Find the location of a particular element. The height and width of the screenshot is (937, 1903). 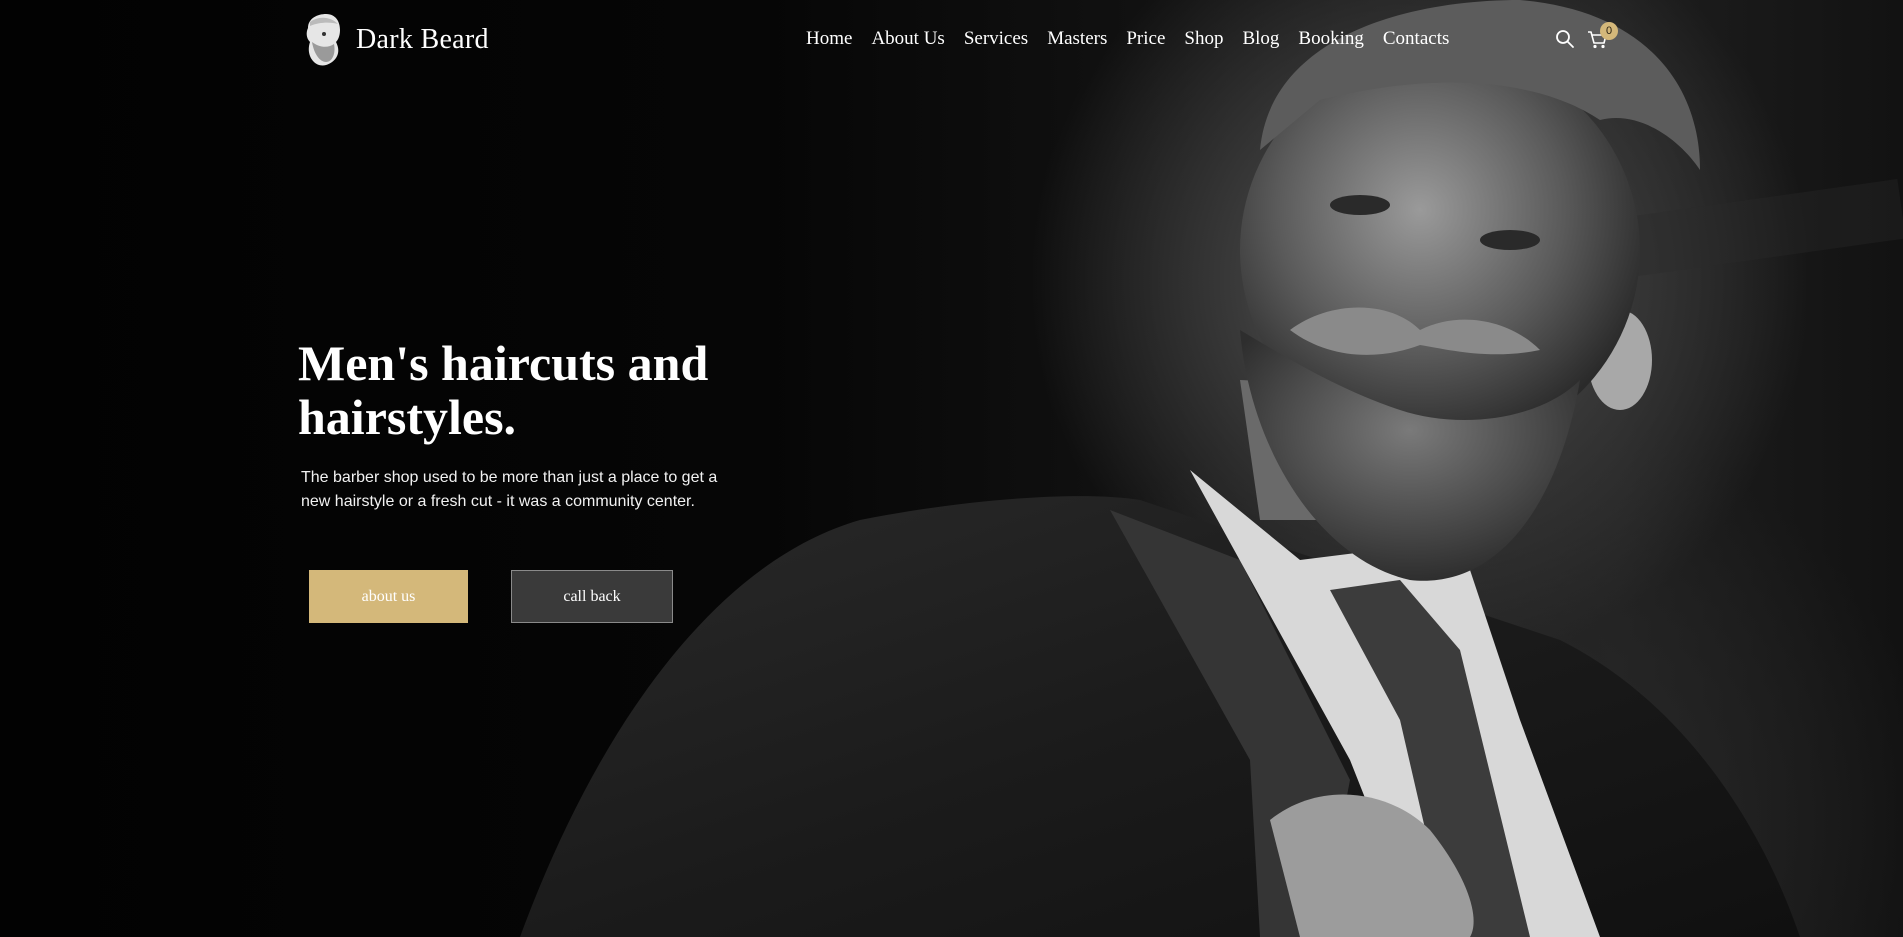

bearded-man-head-icon is located at coordinates (323, 40).